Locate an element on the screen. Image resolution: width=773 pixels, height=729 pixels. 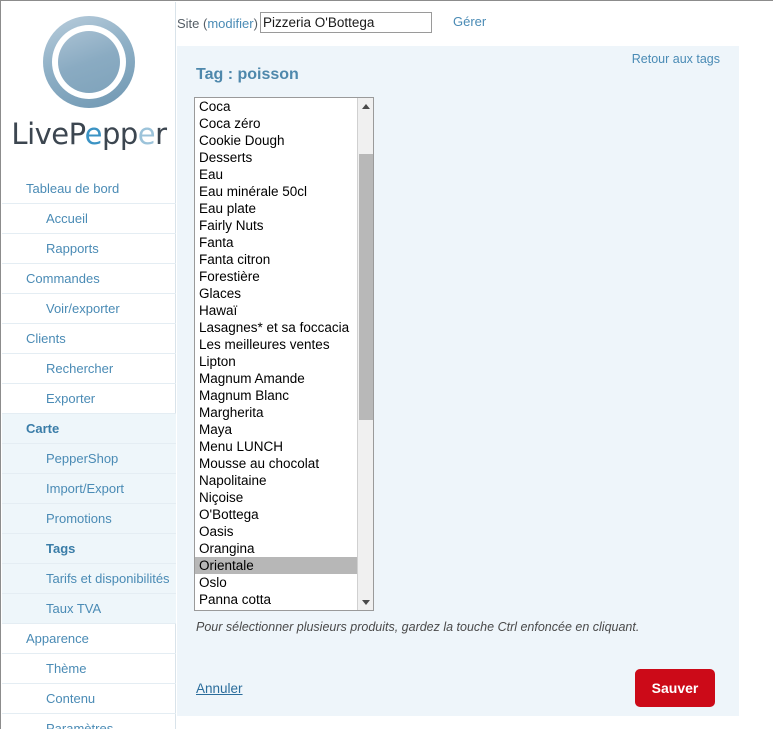
list-item: Mousse au chocolat is located at coordinates (276, 463).